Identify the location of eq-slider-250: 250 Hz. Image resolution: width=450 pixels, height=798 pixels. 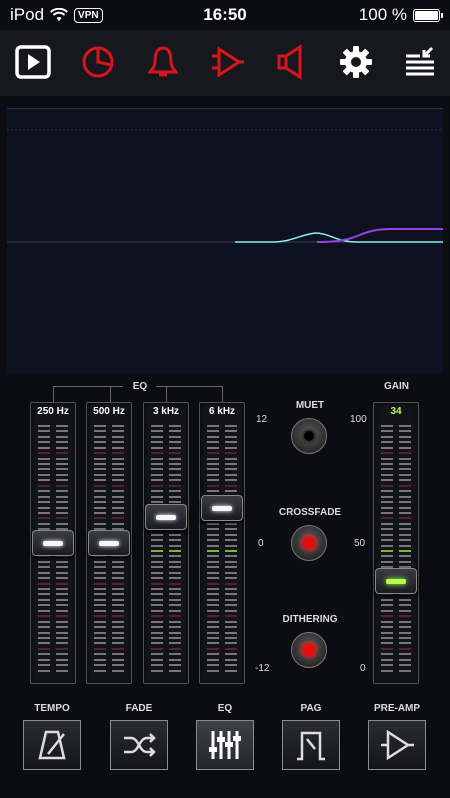
(53, 543).